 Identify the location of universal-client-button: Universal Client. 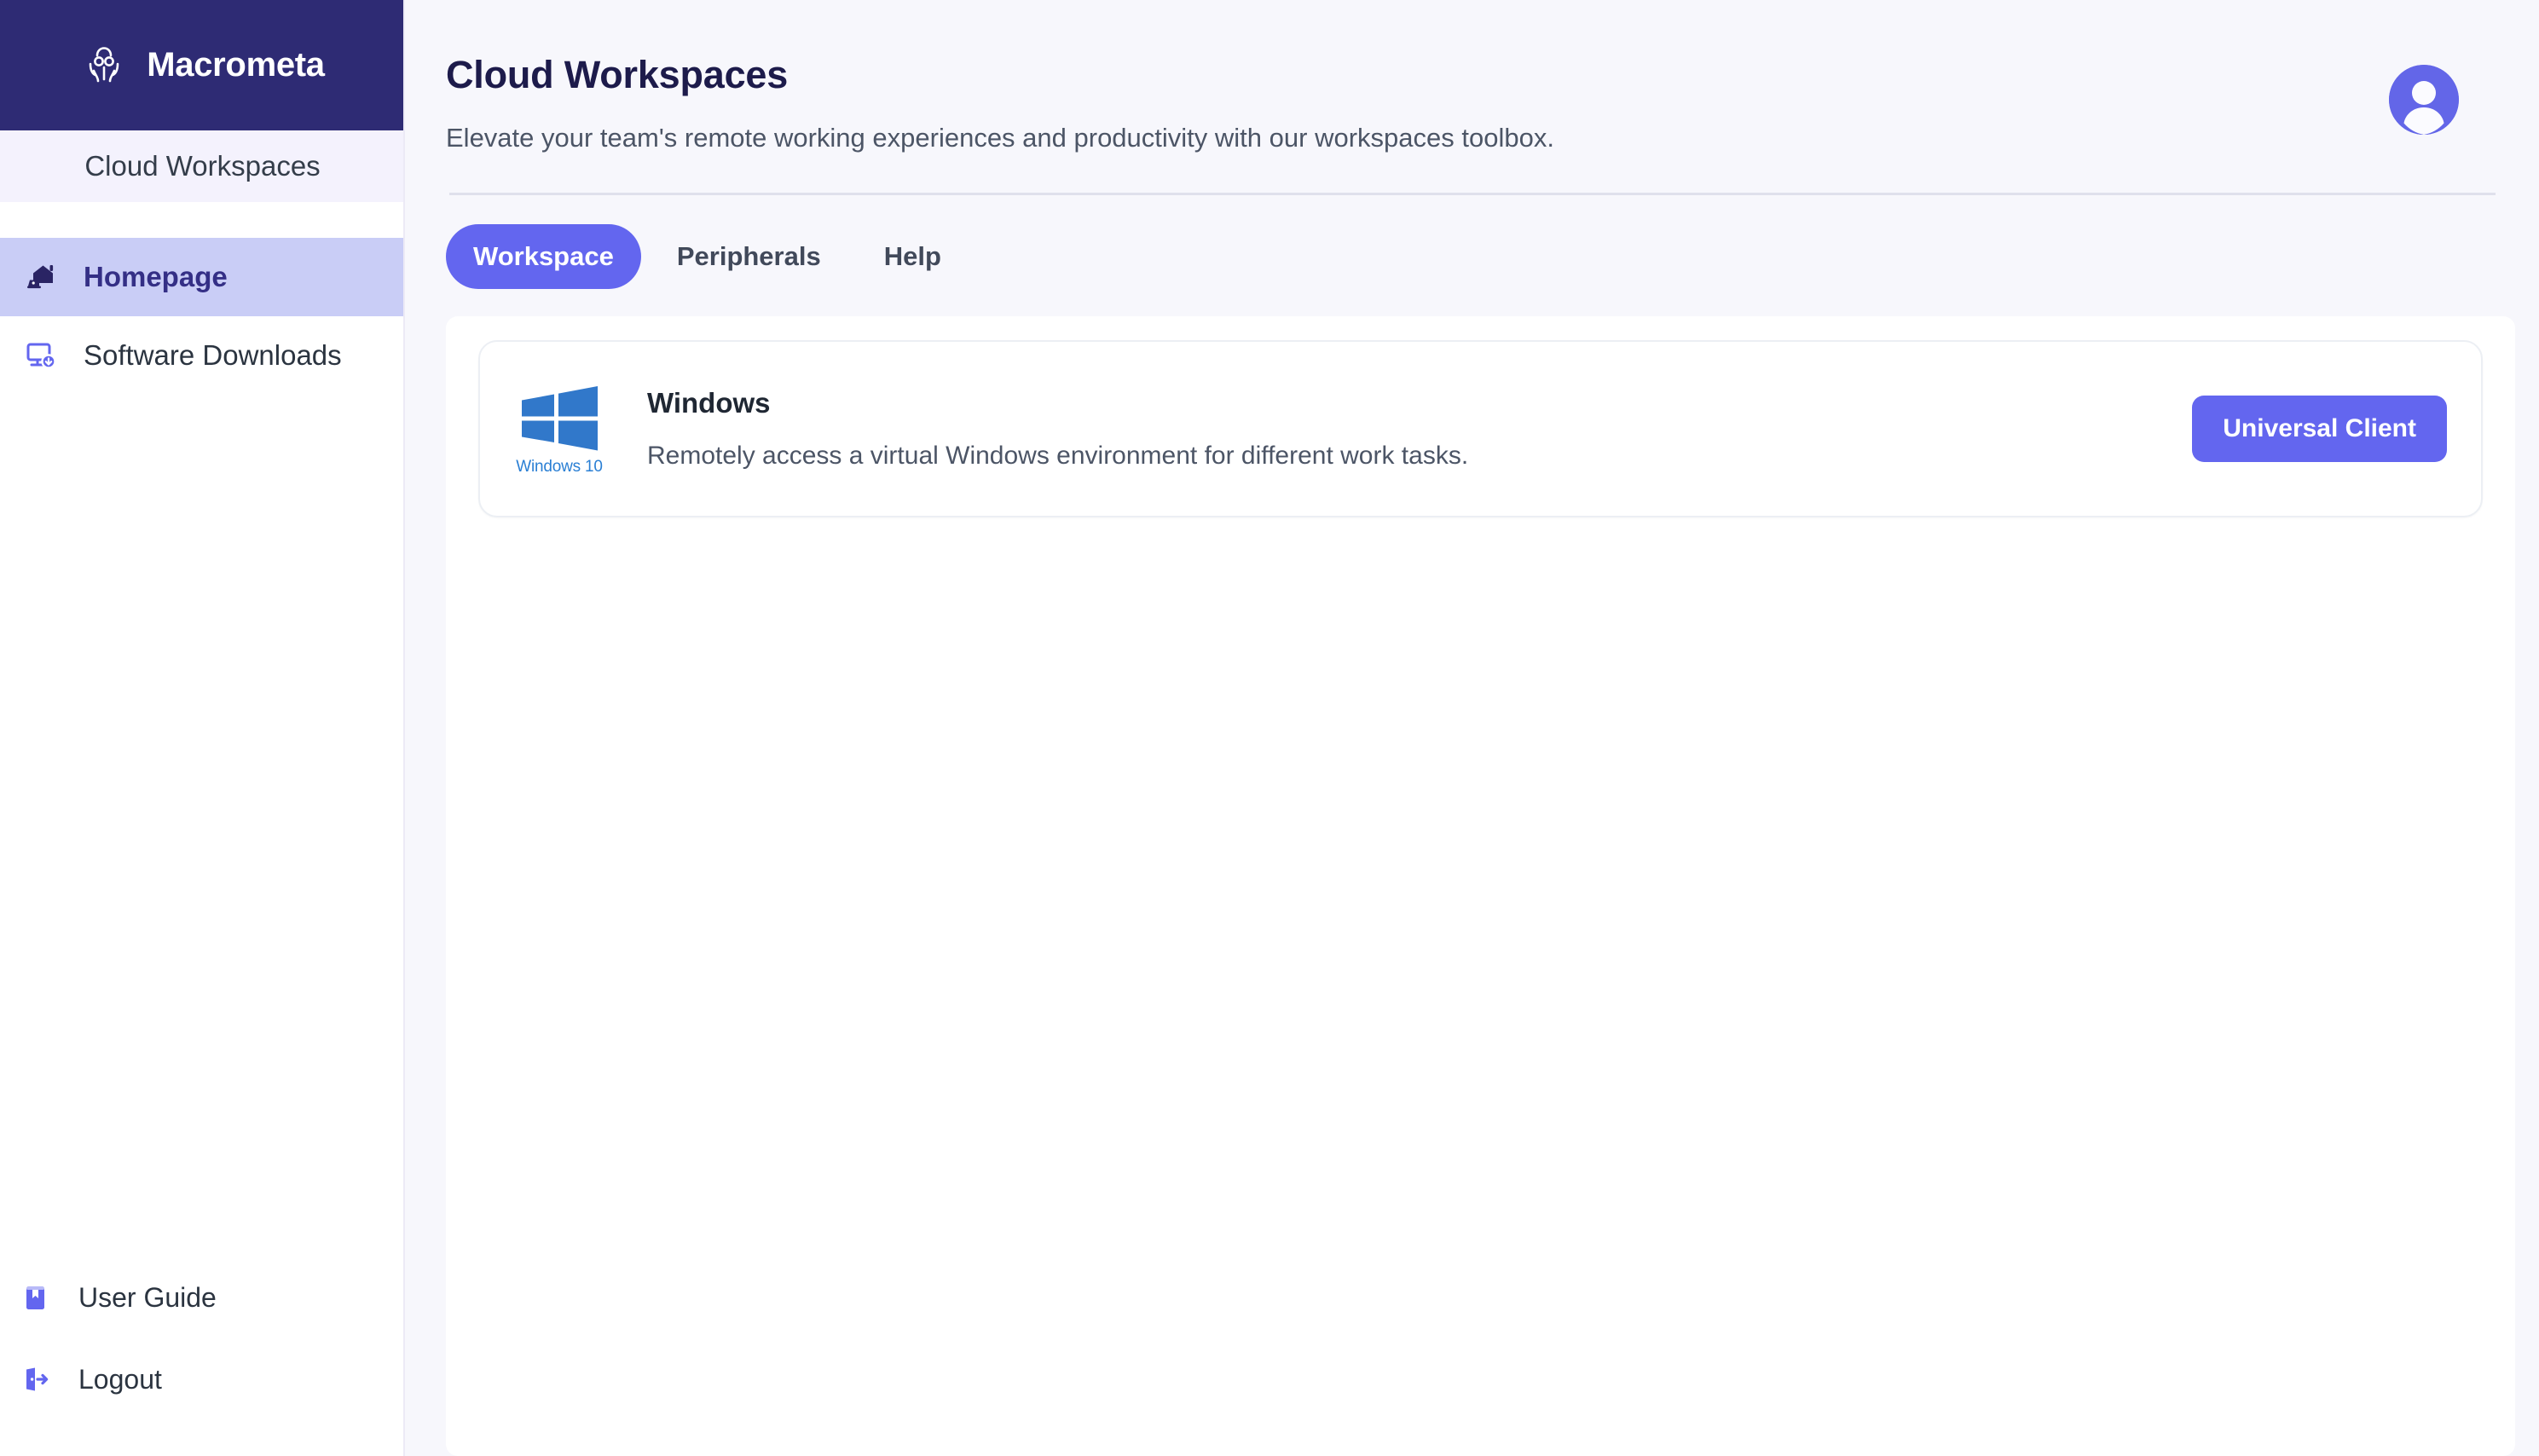
(2319, 429).